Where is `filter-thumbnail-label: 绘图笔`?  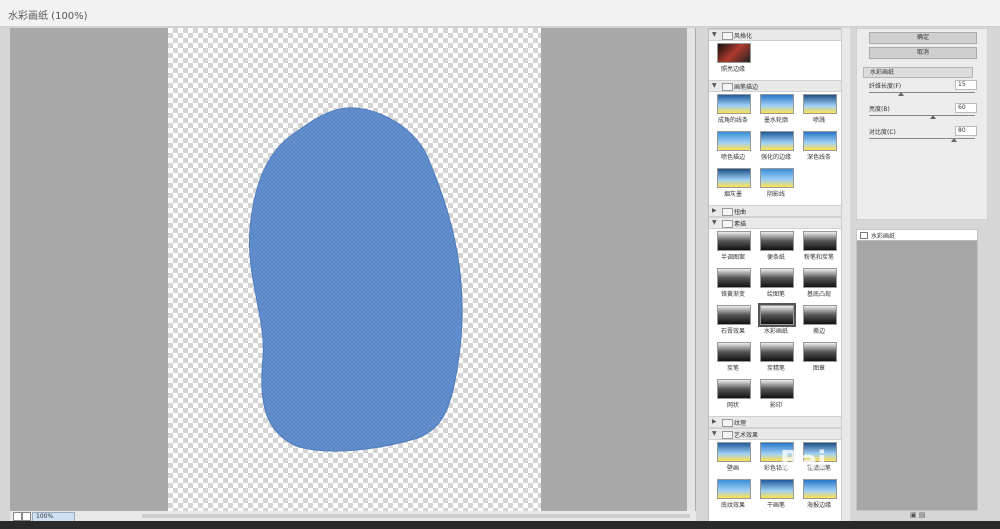 filter-thumbnail-label: 绘图笔 is located at coordinates (775, 294).